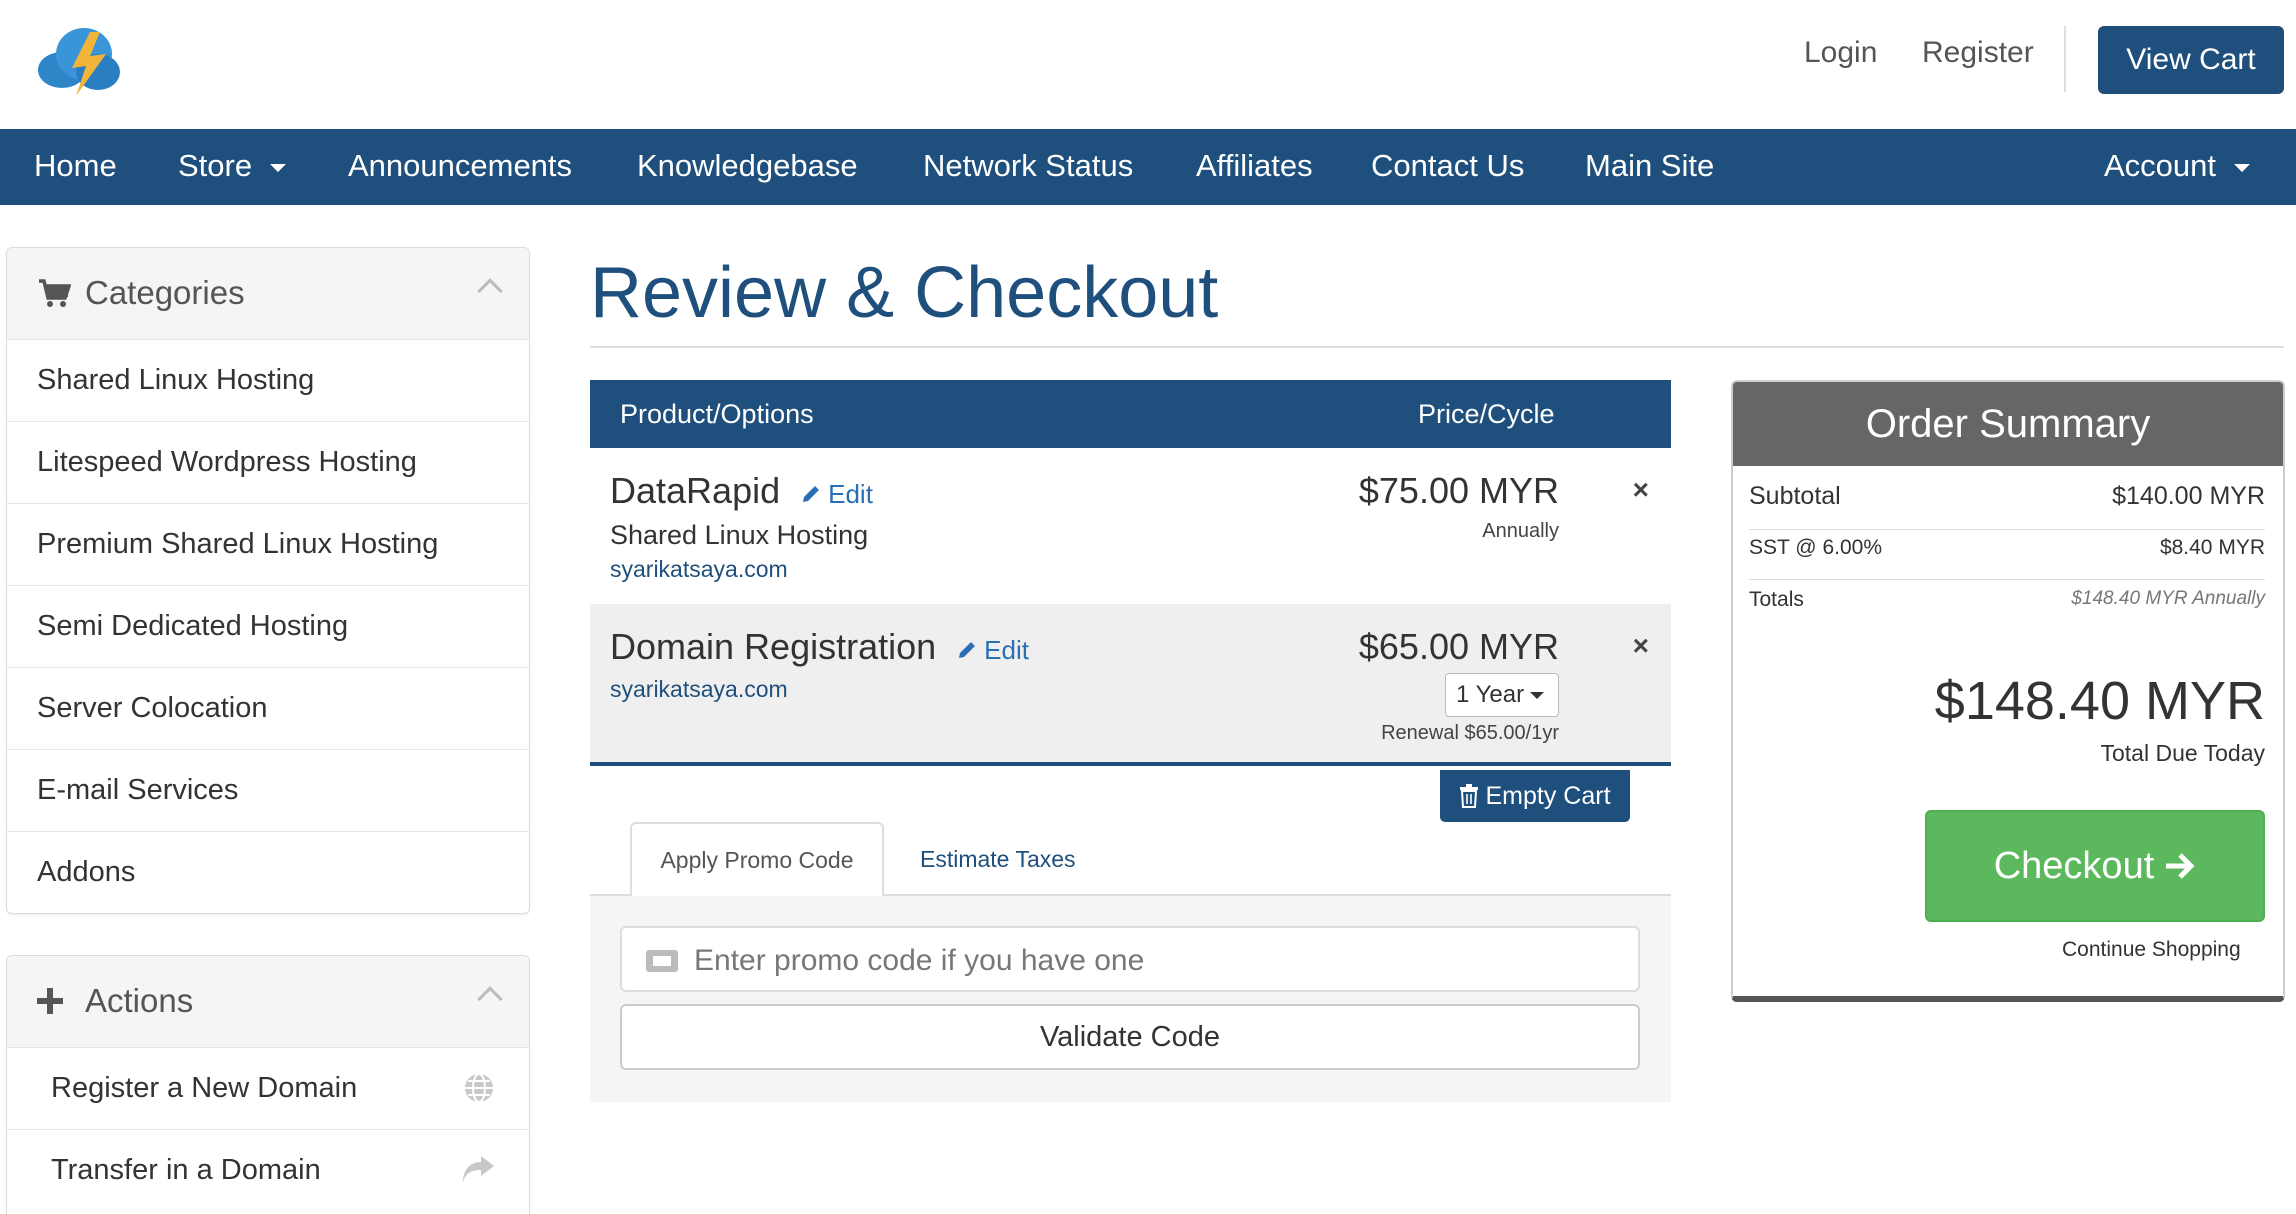  Describe the element at coordinates (139, 1000) in the screenshot. I see `actions-title: Actions` at that location.